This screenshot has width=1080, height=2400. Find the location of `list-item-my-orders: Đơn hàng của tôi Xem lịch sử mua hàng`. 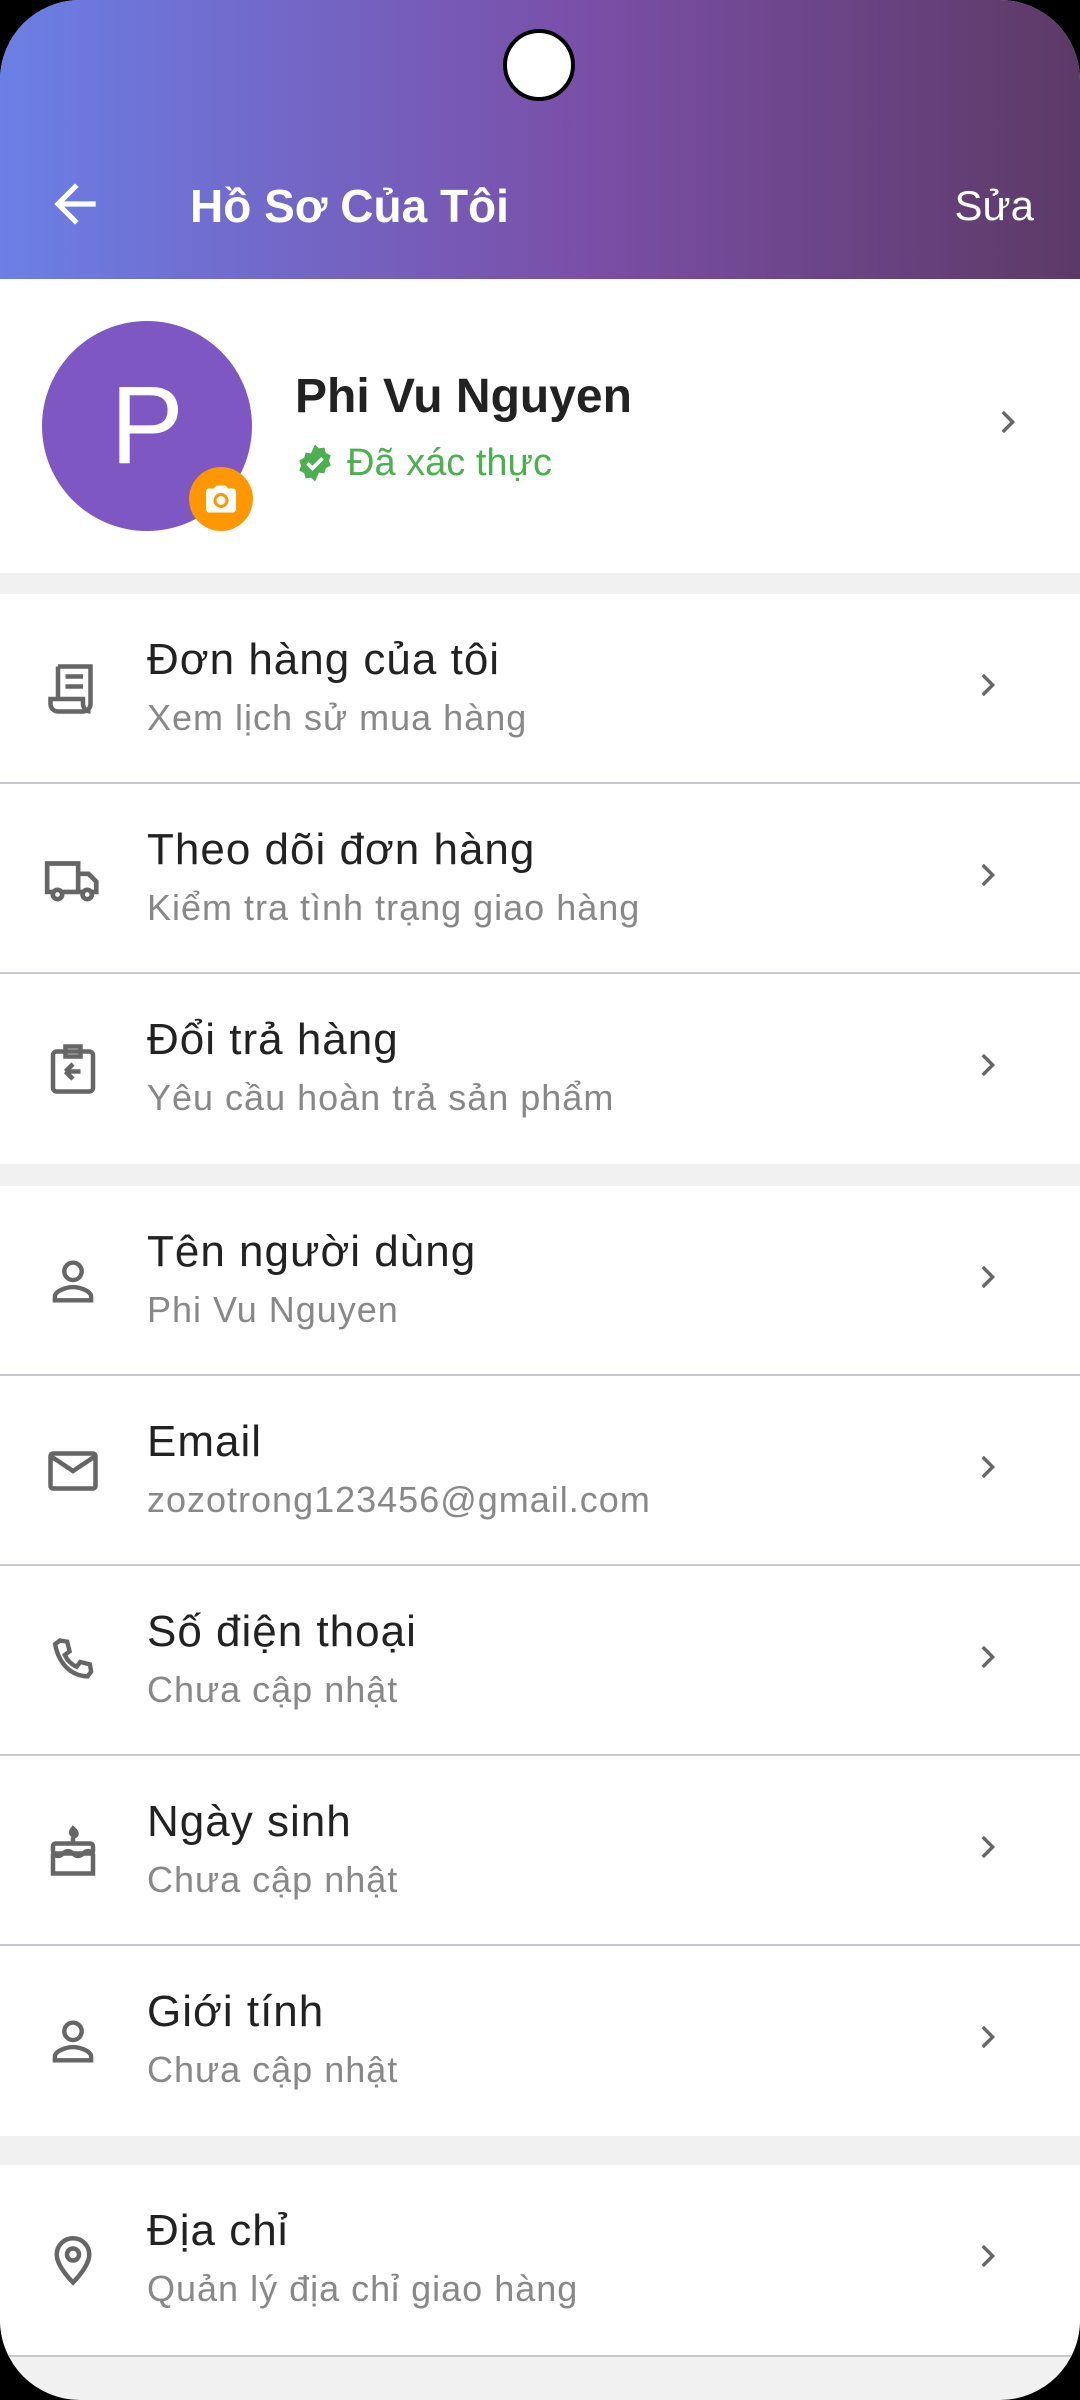

list-item-my-orders: Đơn hàng của tôi Xem lịch sử mua hàng is located at coordinates (540, 689).